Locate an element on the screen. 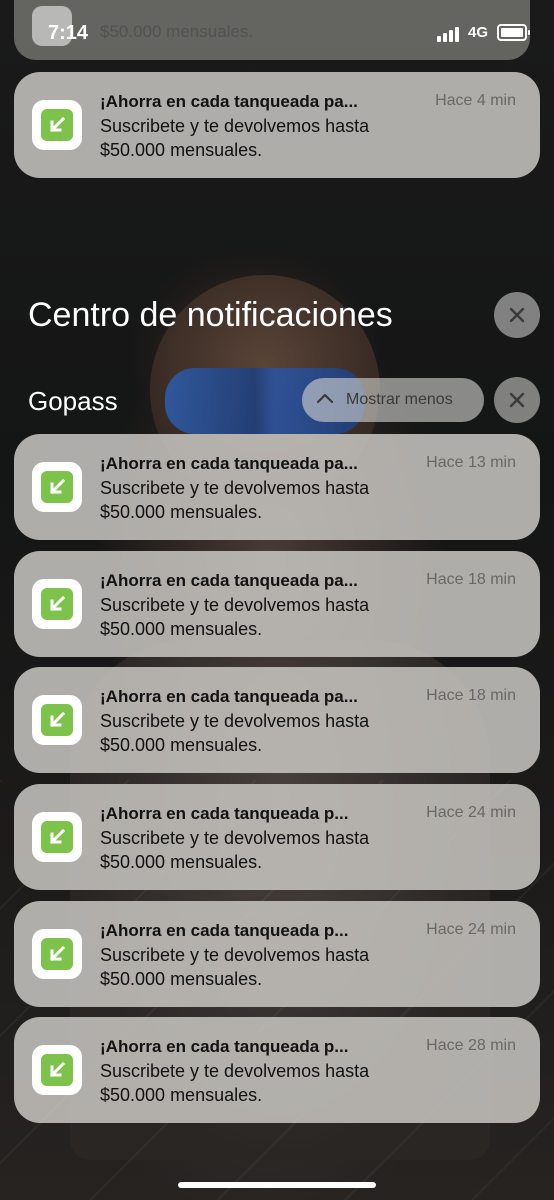 The height and width of the screenshot is (1200, 554). clear-all-button is located at coordinates (517, 315).